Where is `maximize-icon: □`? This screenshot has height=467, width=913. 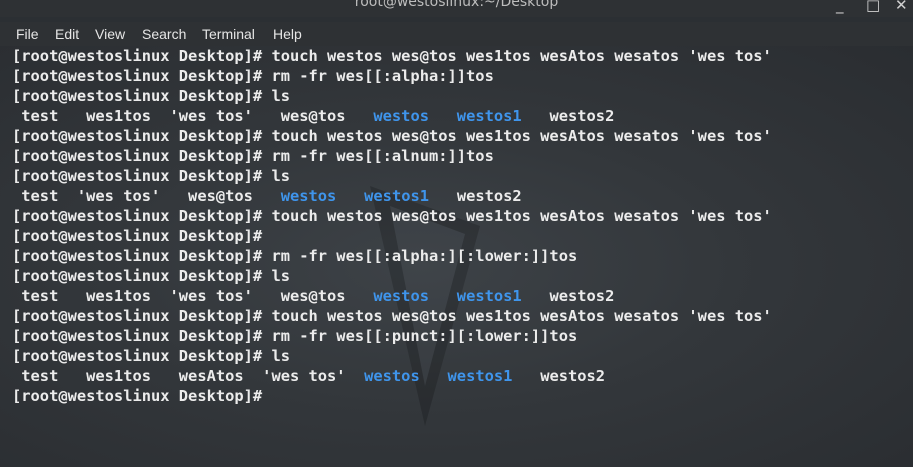
maximize-icon: □ is located at coordinates (873, 7).